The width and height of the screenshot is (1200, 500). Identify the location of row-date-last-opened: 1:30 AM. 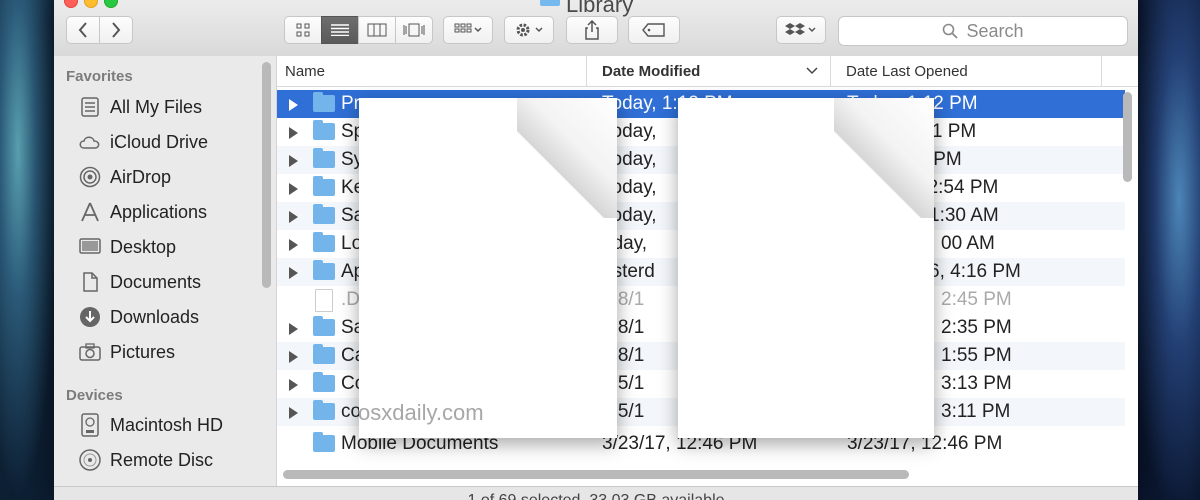
(964, 215).